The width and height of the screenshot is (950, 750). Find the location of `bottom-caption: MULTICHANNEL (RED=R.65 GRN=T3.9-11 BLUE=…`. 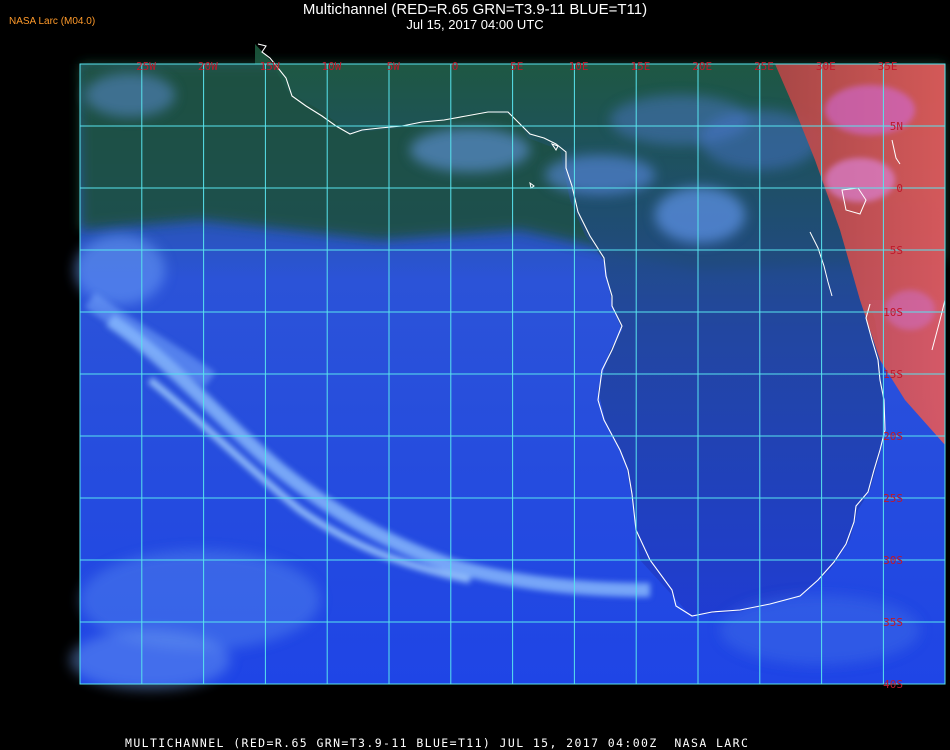

bottom-caption: MULTICHANNEL (RED=R.65 GRN=T3.9-11 BLUE=… is located at coordinates (437, 743).